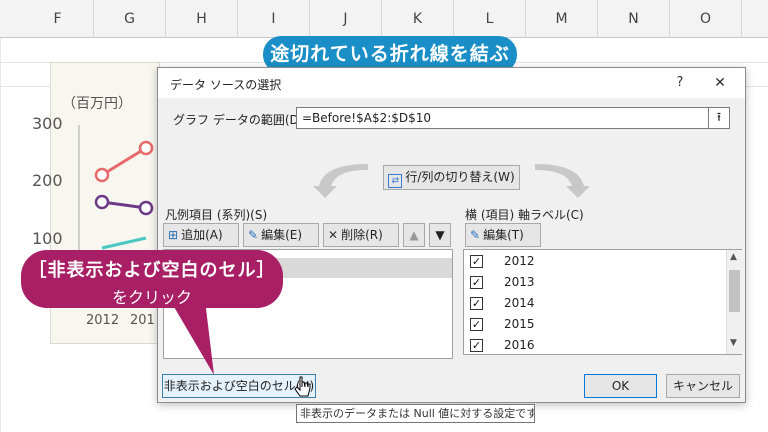 The image size is (768, 432). Describe the element at coordinates (595, 303) in the screenshot. I see `list-item: ✓ 2014` at that location.